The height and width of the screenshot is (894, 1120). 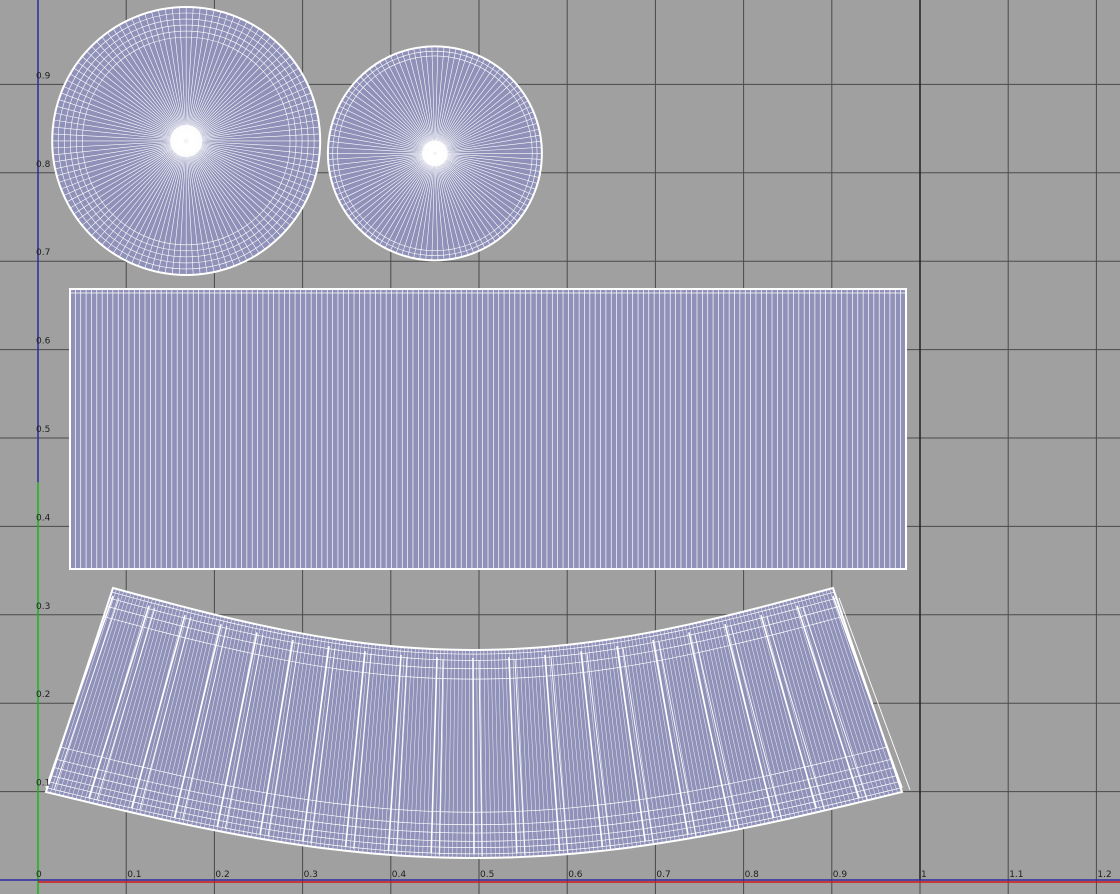 What do you see at coordinates (1016, 875) in the screenshot?
I see `u-tick-label: 1.1` at bounding box center [1016, 875].